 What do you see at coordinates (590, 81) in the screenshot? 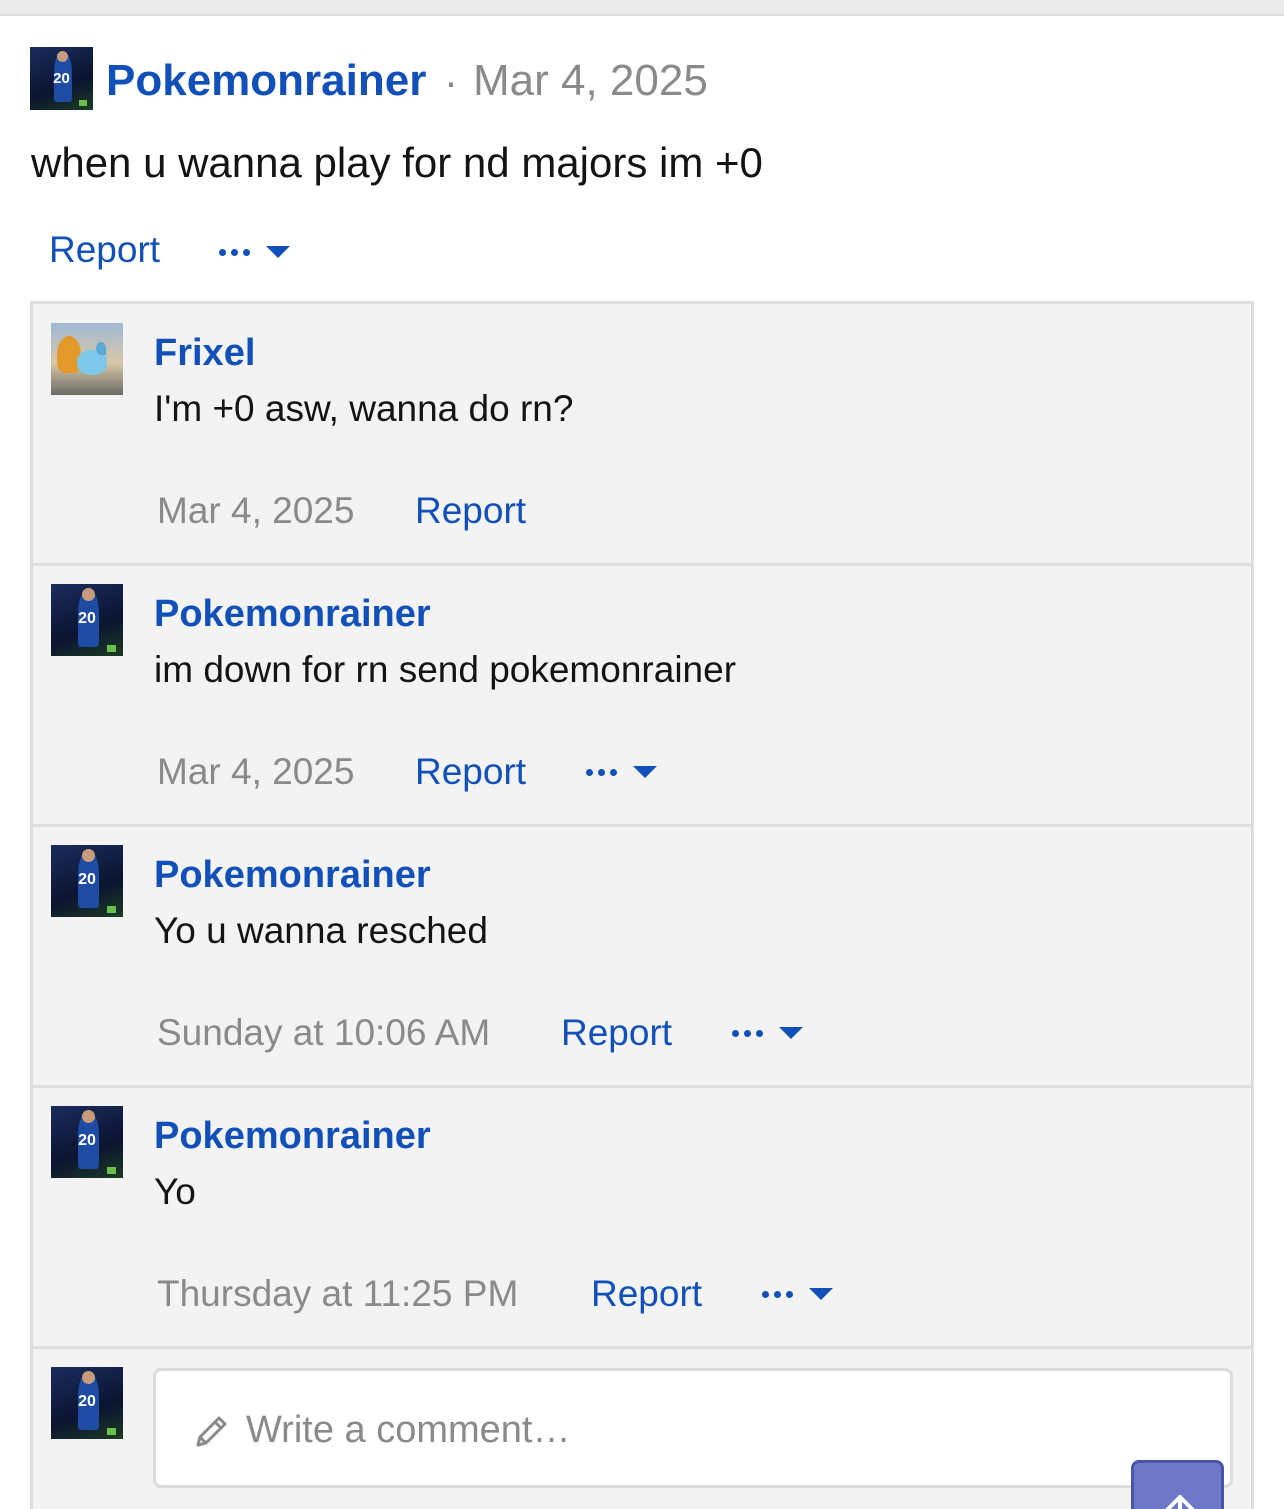
I see `post-date: Mar 4, 2025` at bounding box center [590, 81].